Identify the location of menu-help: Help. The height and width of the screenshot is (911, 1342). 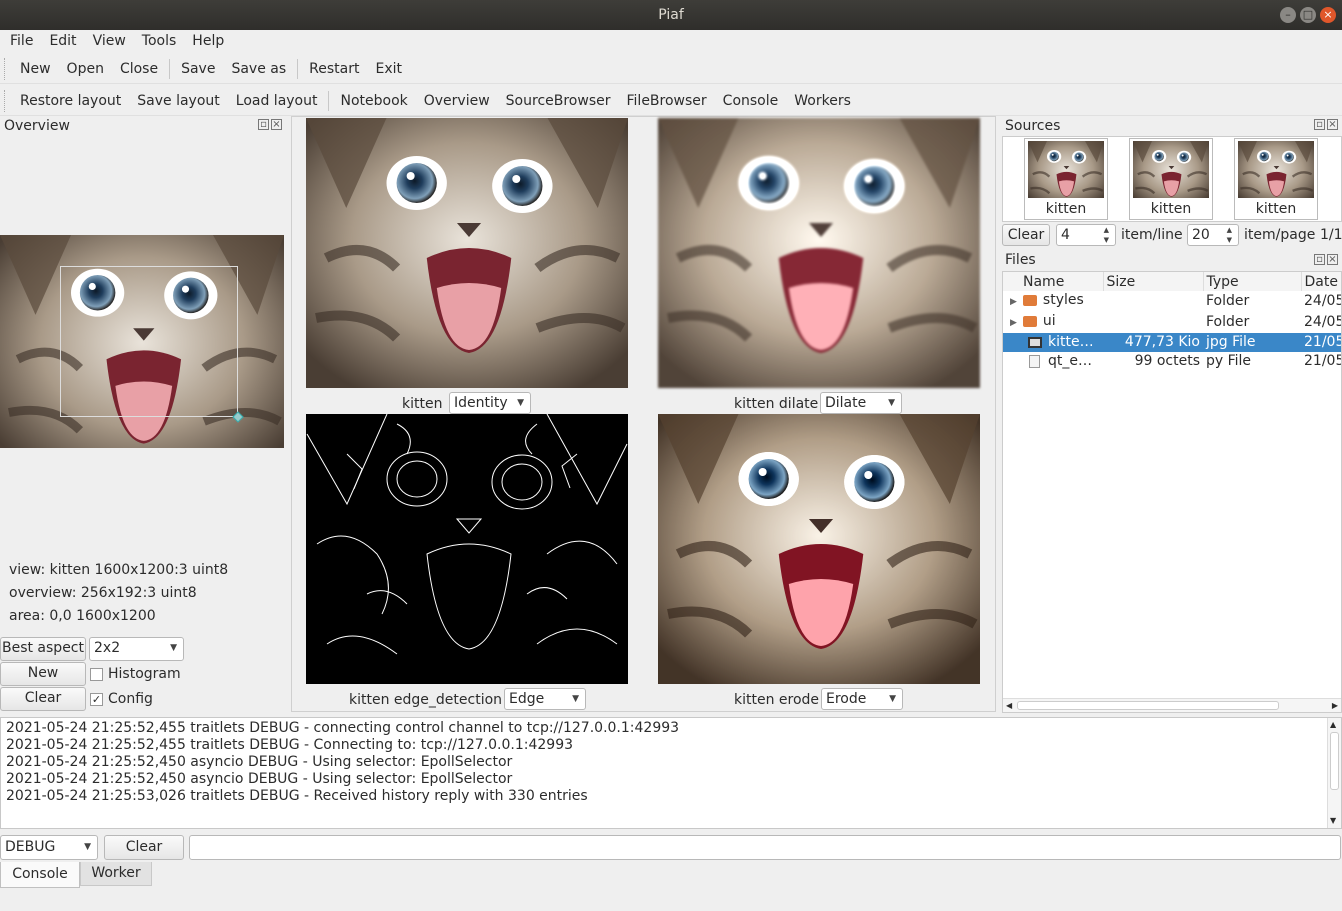
(208, 41).